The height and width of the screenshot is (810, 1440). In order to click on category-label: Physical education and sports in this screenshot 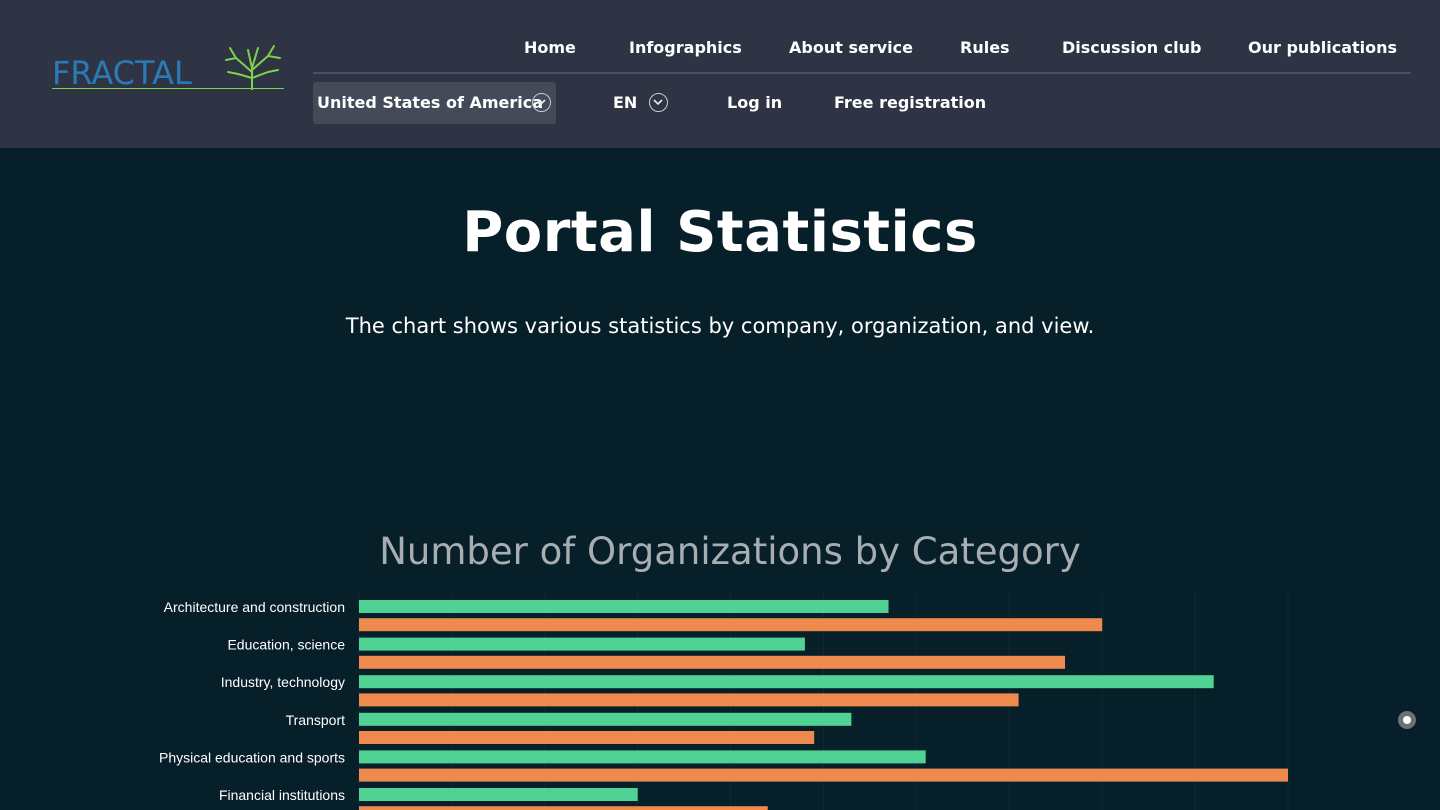, I will do `click(252, 757)`.